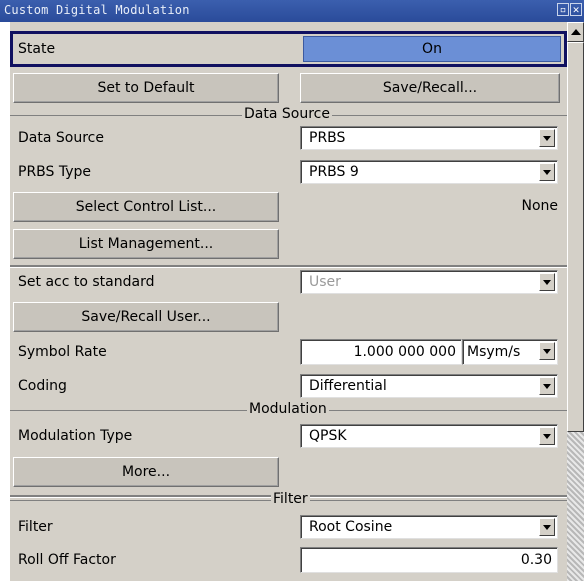 The image size is (584, 581). I want to click on vertical-scrollbar, so click(575, 301).